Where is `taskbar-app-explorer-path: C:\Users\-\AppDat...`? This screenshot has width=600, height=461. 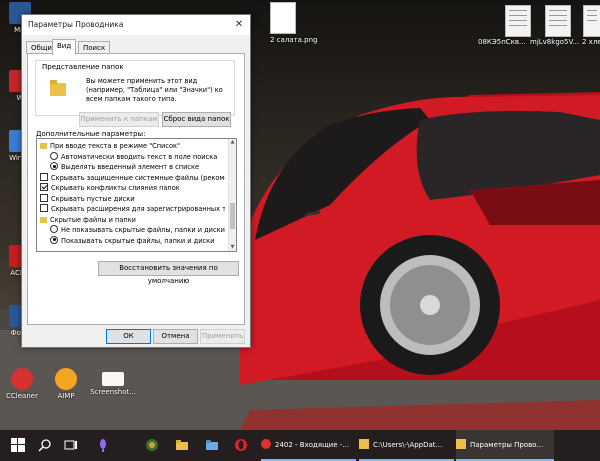 taskbar-app-explorer-path: C:\Users\-\AppDat... is located at coordinates (406, 445).